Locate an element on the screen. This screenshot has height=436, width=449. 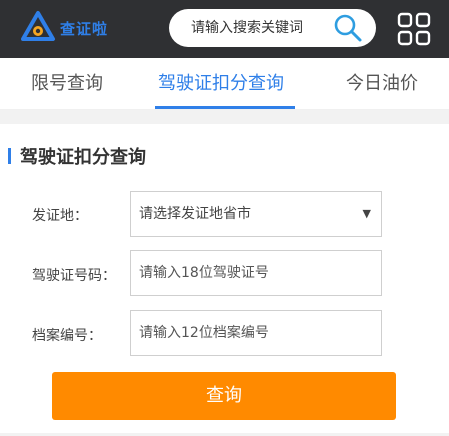
logo-text: 查证啦 is located at coordinates (84, 28).